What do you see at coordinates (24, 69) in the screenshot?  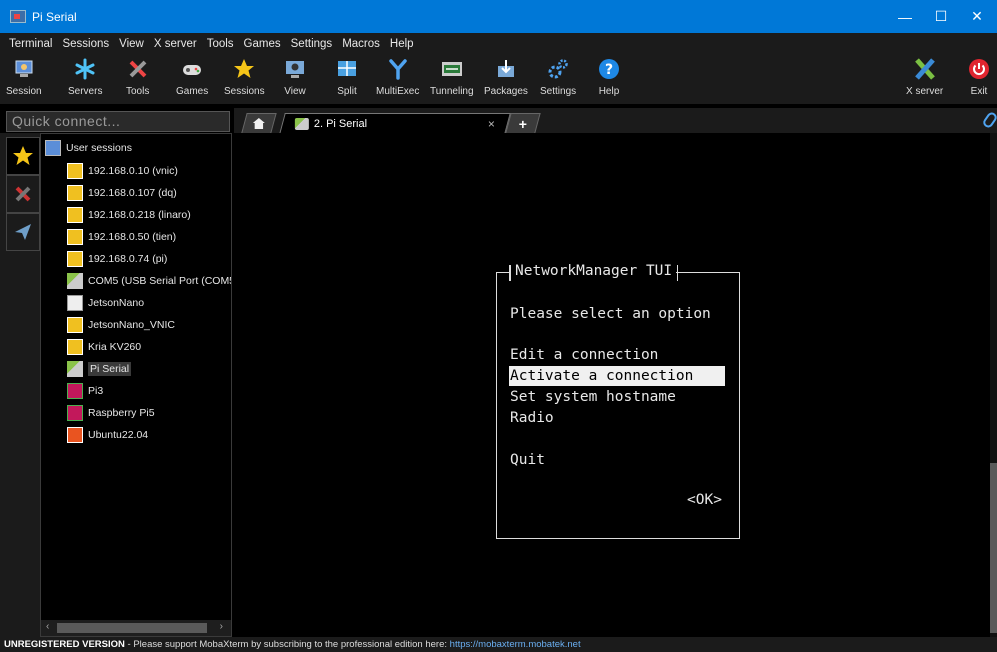 I see `session-monitor-icon` at bounding box center [24, 69].